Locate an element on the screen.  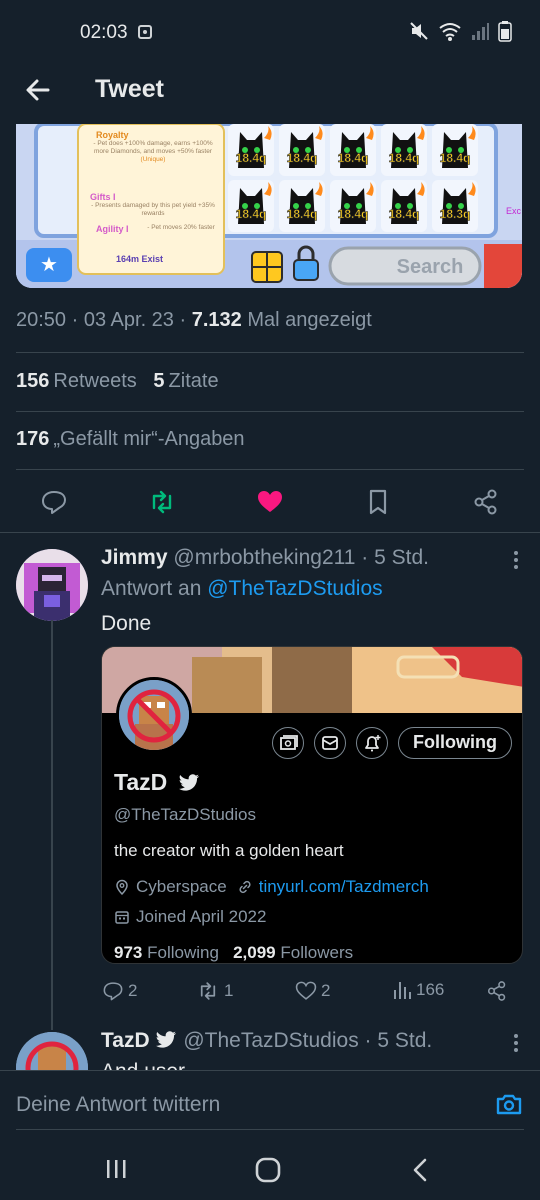
reply-like-button: 2 is located at coordinates (312, 991).